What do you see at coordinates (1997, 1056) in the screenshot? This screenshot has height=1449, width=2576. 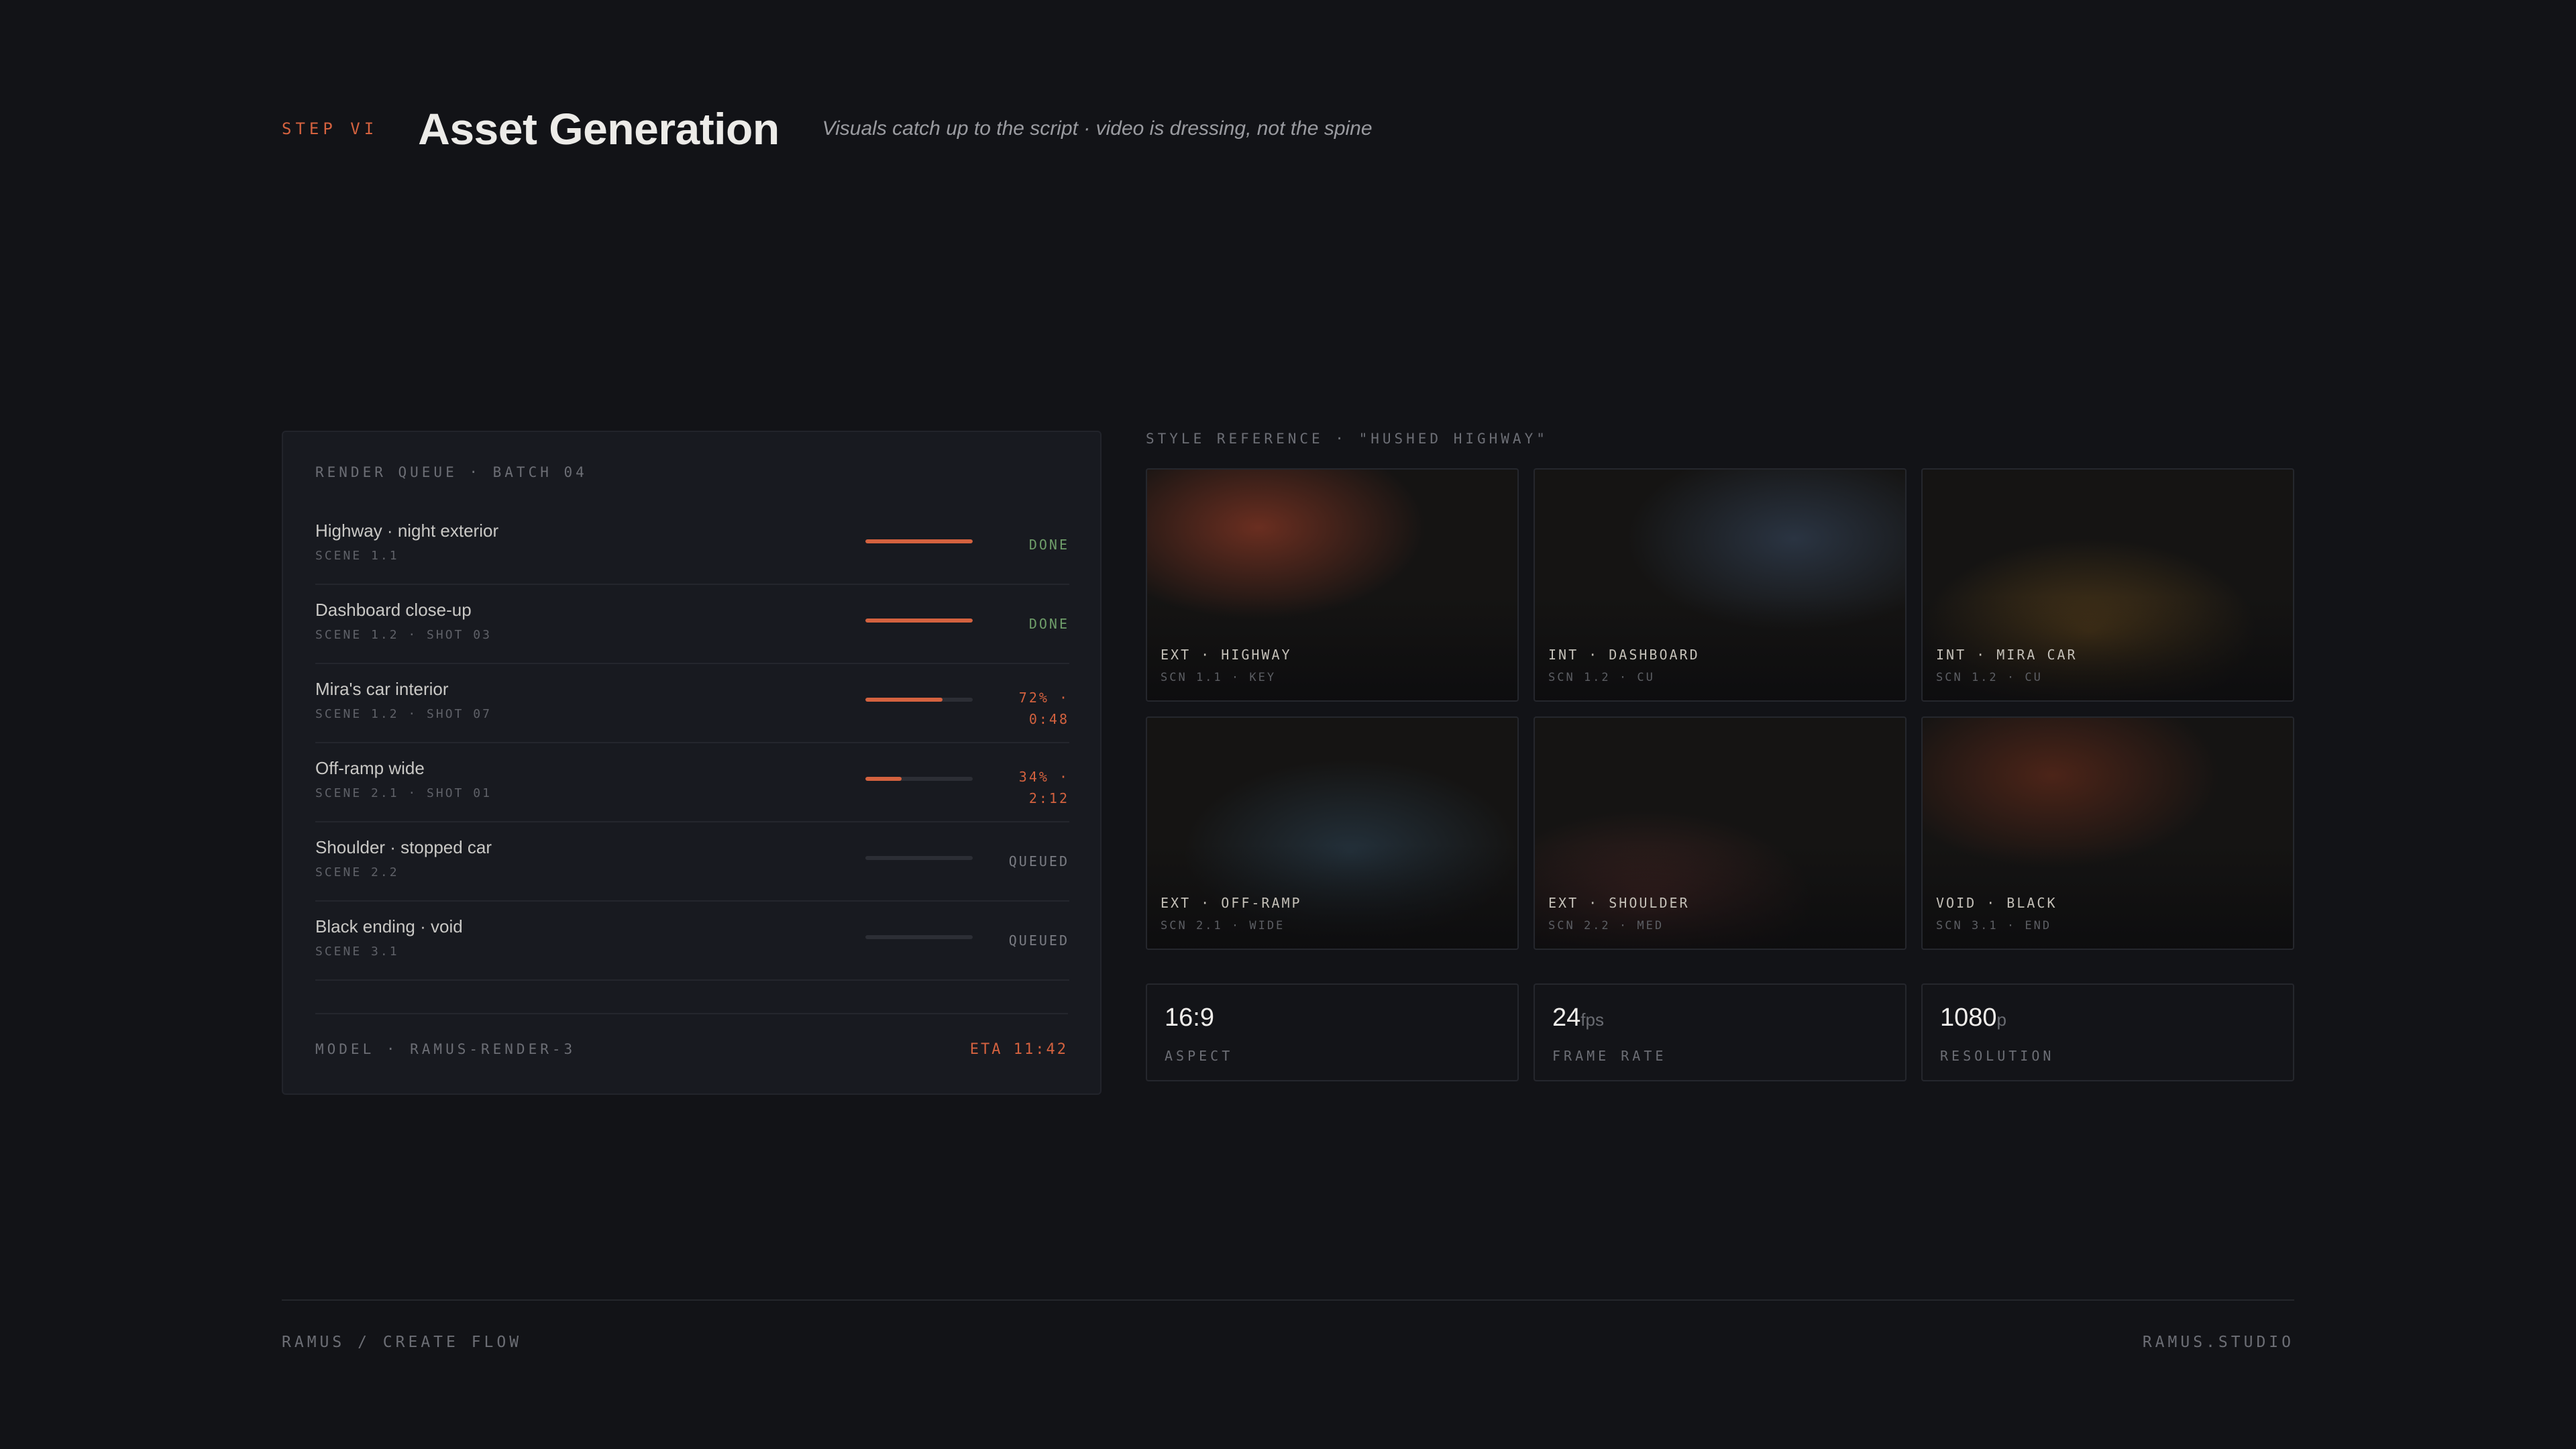 I see `spec-label: RESOLUTION` at bounding box center [1997, 1056].